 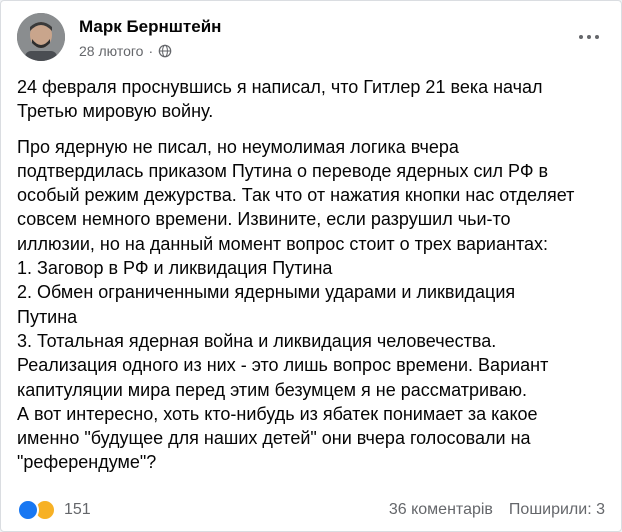 I want to click on post-header: Марк Бернштейн 28 лютого ·, so click(x=311, y=37).